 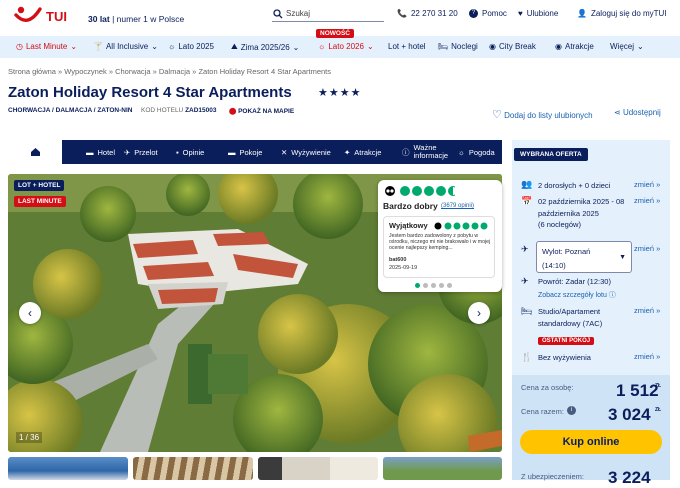 What do you see at coordinates (551, 154) in the screenshot?
I see `selected-offer-tag: WYBRANA OFERTA` at bounding box center [551, 154].